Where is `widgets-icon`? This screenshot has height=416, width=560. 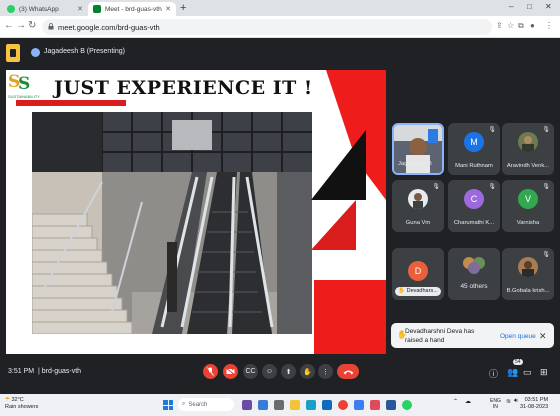
widgets-icon is located at coordinates (279, 405).